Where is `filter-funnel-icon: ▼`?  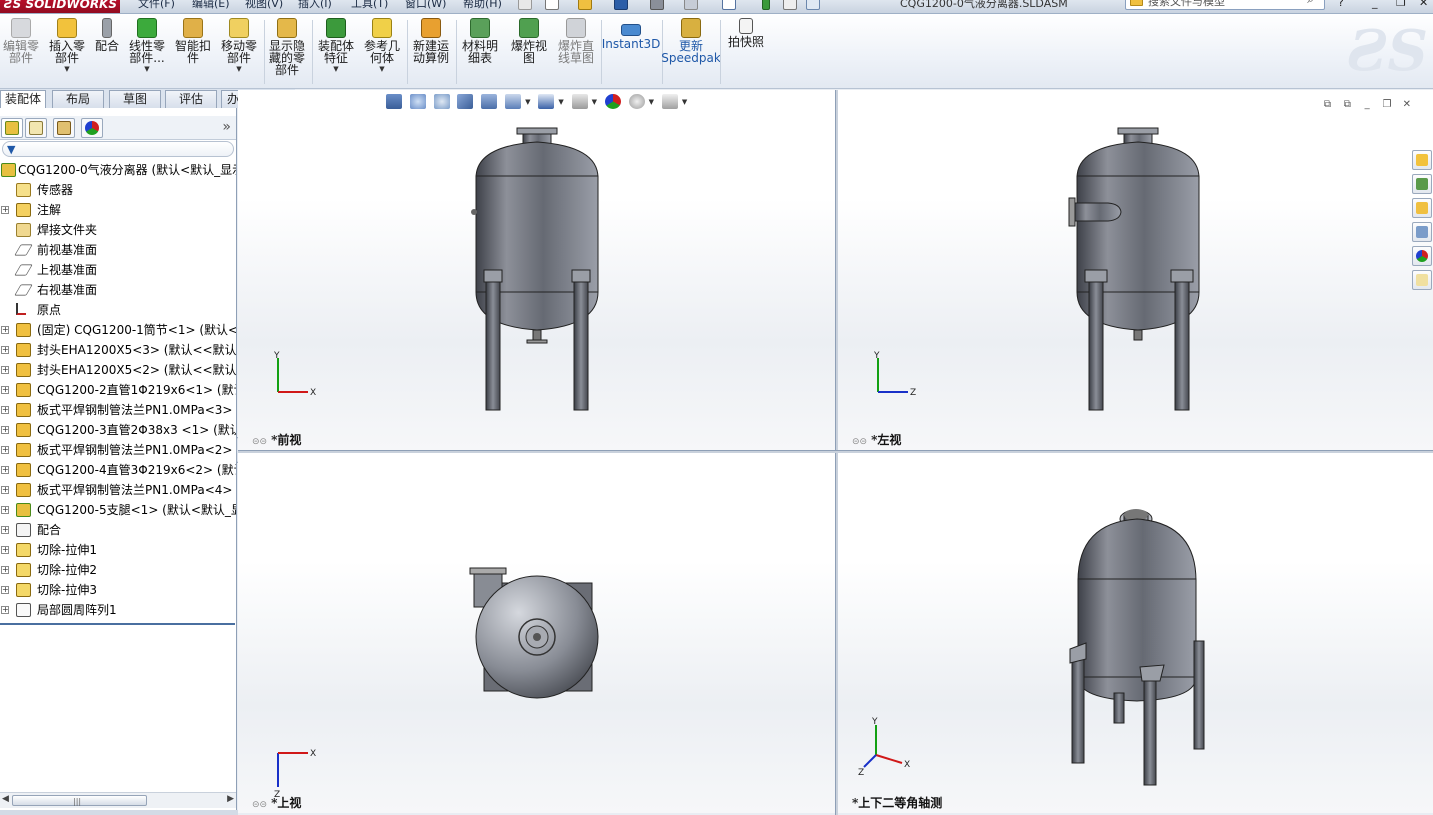
filter-funnel-icon: ▼ is located at coordinates (11, 149).